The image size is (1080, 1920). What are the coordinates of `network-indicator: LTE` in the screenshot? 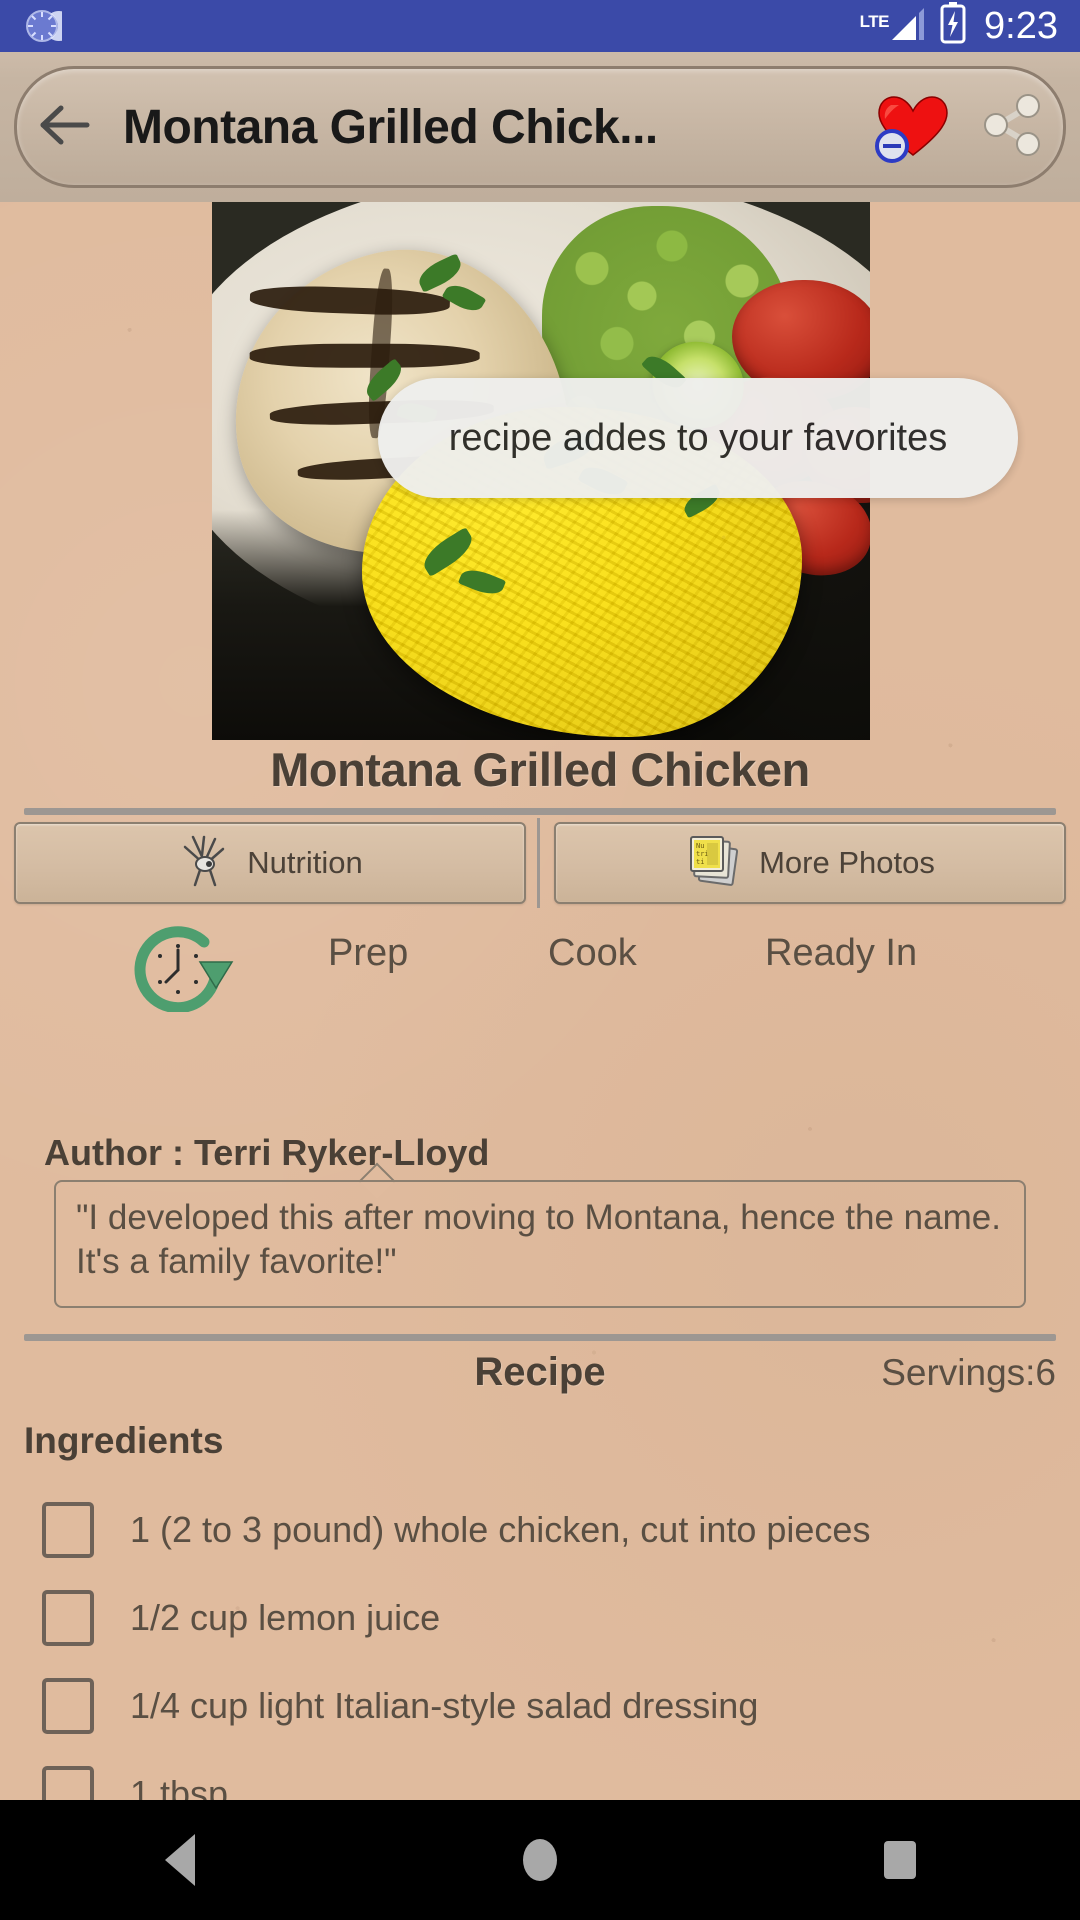 It's located at (893, 26).